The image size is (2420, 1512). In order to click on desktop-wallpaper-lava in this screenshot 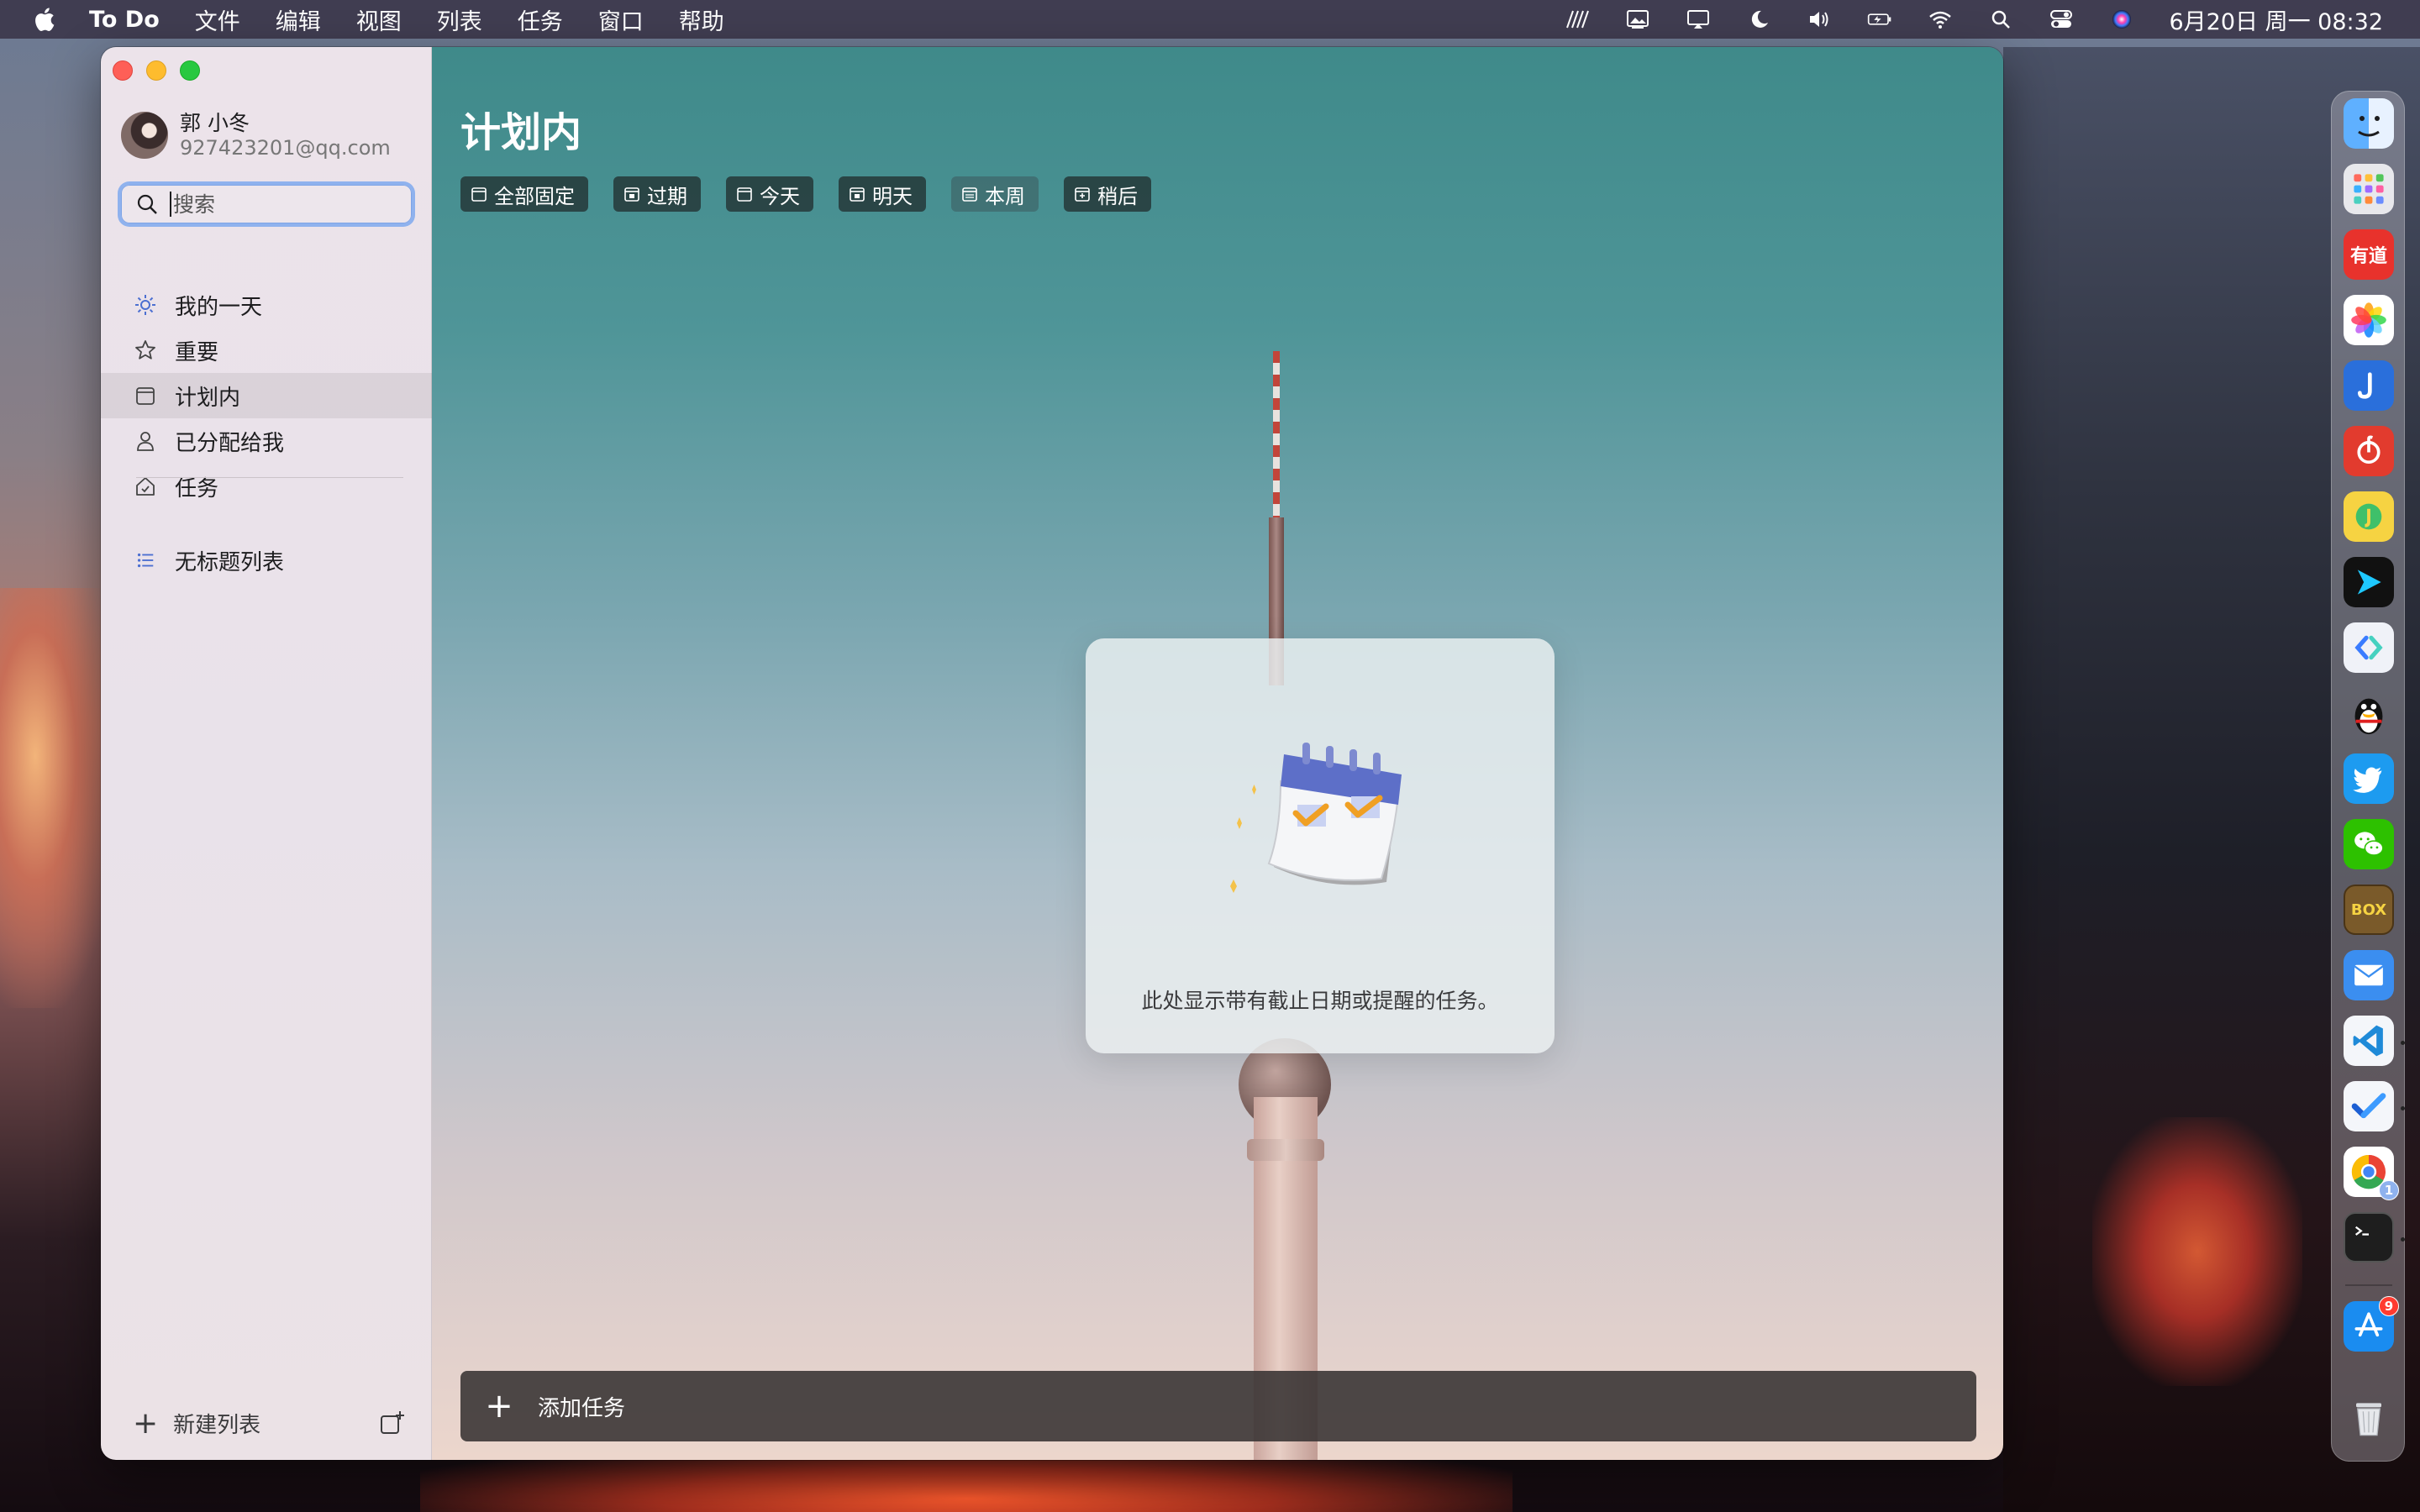, I will do `click(2197, 1251)`.